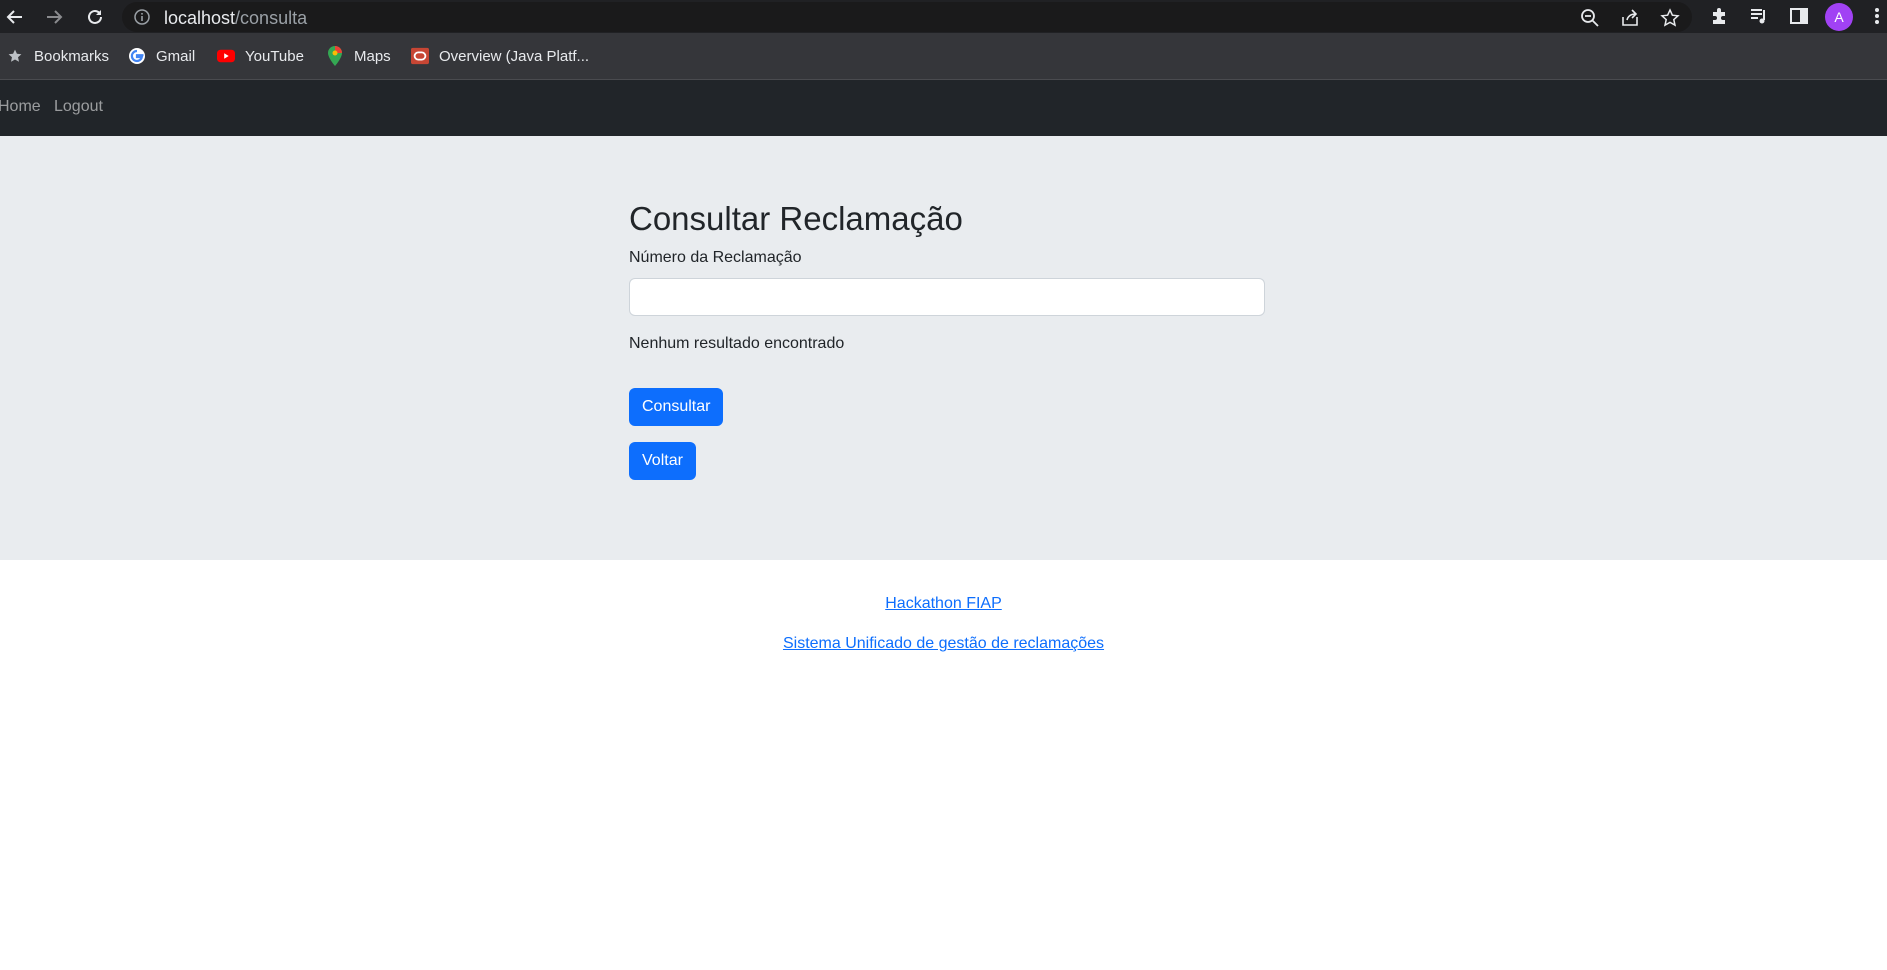 The image size is (1887, 970). What do you see at coordinates (715, 257) in the screenshot?
I see `field-label: Número da Reclamação` at bounding box center [715, 257].